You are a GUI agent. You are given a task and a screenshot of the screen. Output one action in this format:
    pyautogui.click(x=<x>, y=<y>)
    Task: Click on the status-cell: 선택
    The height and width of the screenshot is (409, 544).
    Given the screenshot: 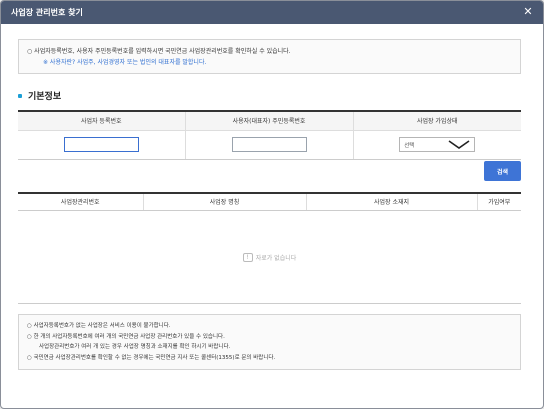 What is the action you would take?
    pyautogui.click(x=437, y=145)
    